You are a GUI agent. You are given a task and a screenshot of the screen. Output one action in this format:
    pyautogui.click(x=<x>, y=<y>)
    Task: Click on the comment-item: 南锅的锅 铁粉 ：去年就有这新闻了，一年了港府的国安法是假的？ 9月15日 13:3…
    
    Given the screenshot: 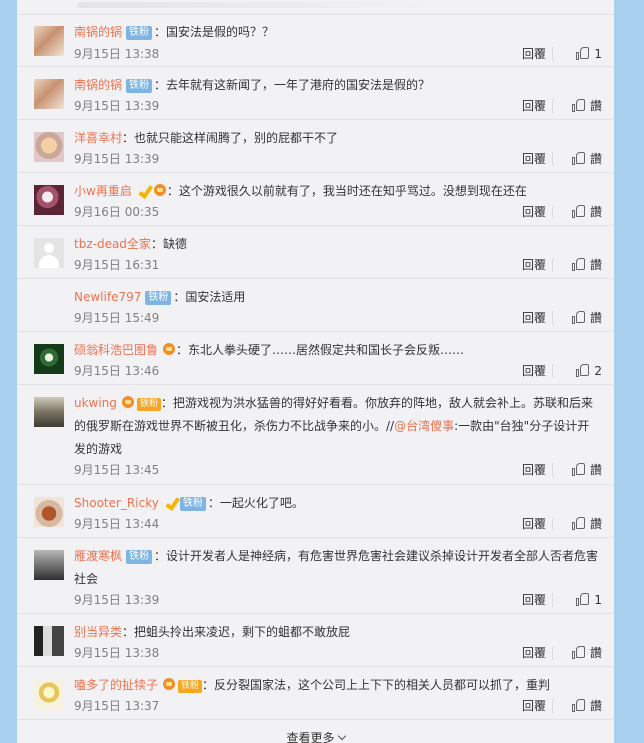 What is the action you would take?
    pyautogui.click(x=315, y=93)
    